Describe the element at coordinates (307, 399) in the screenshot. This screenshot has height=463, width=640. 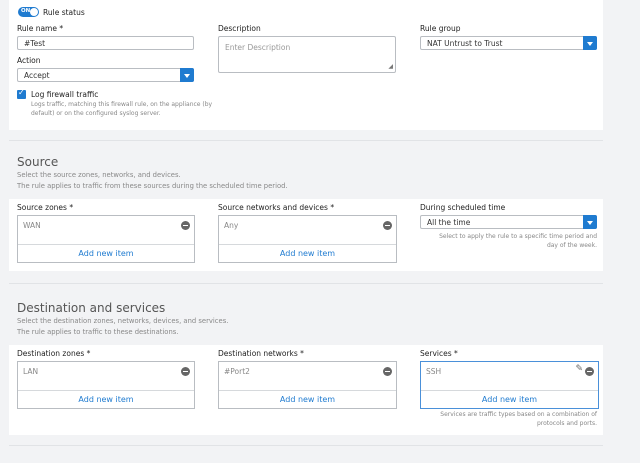
I see `add-destination-network-button: Add new item` at that location.